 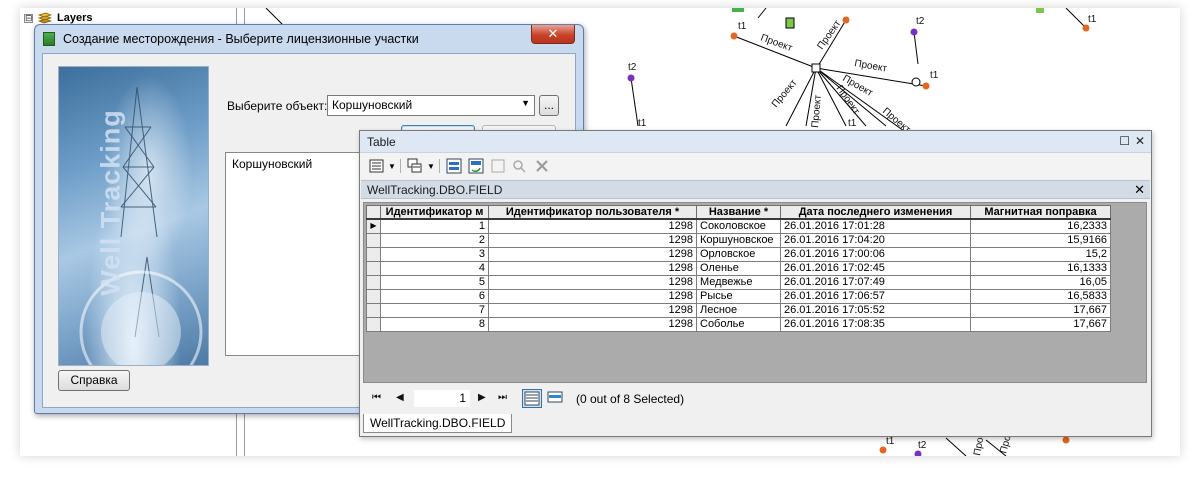 I want to click on table-cell: 16,05, so click(x=1040, y=282).